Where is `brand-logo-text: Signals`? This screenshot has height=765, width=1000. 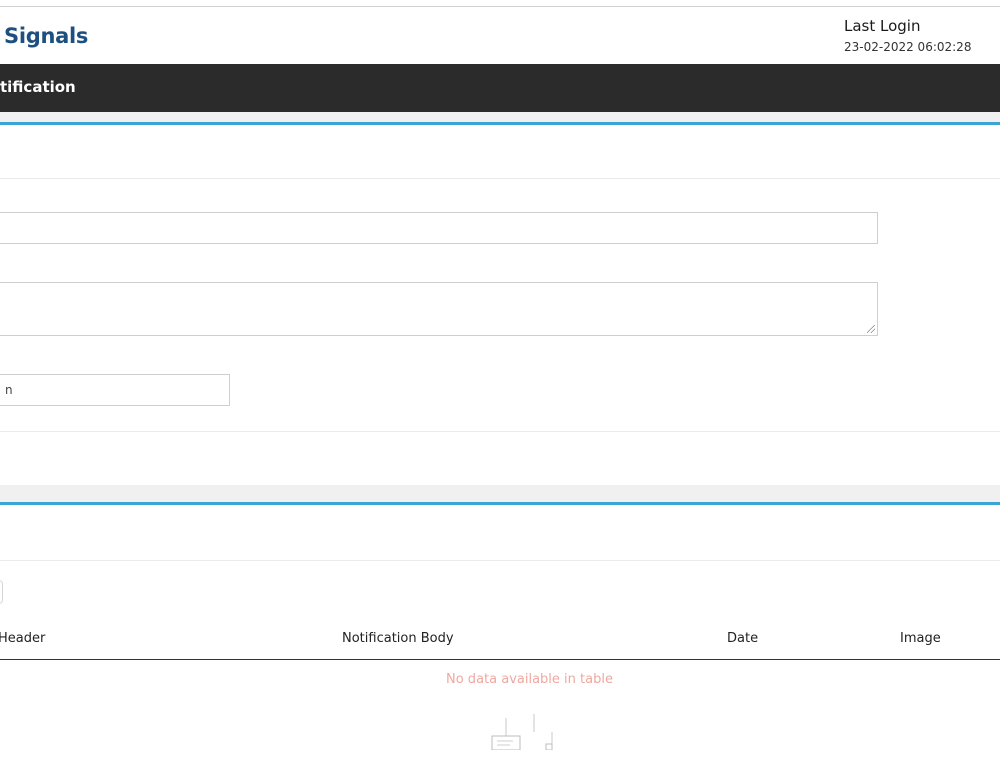 brand-logo-text: Signals is located at coordinates (46, 36).